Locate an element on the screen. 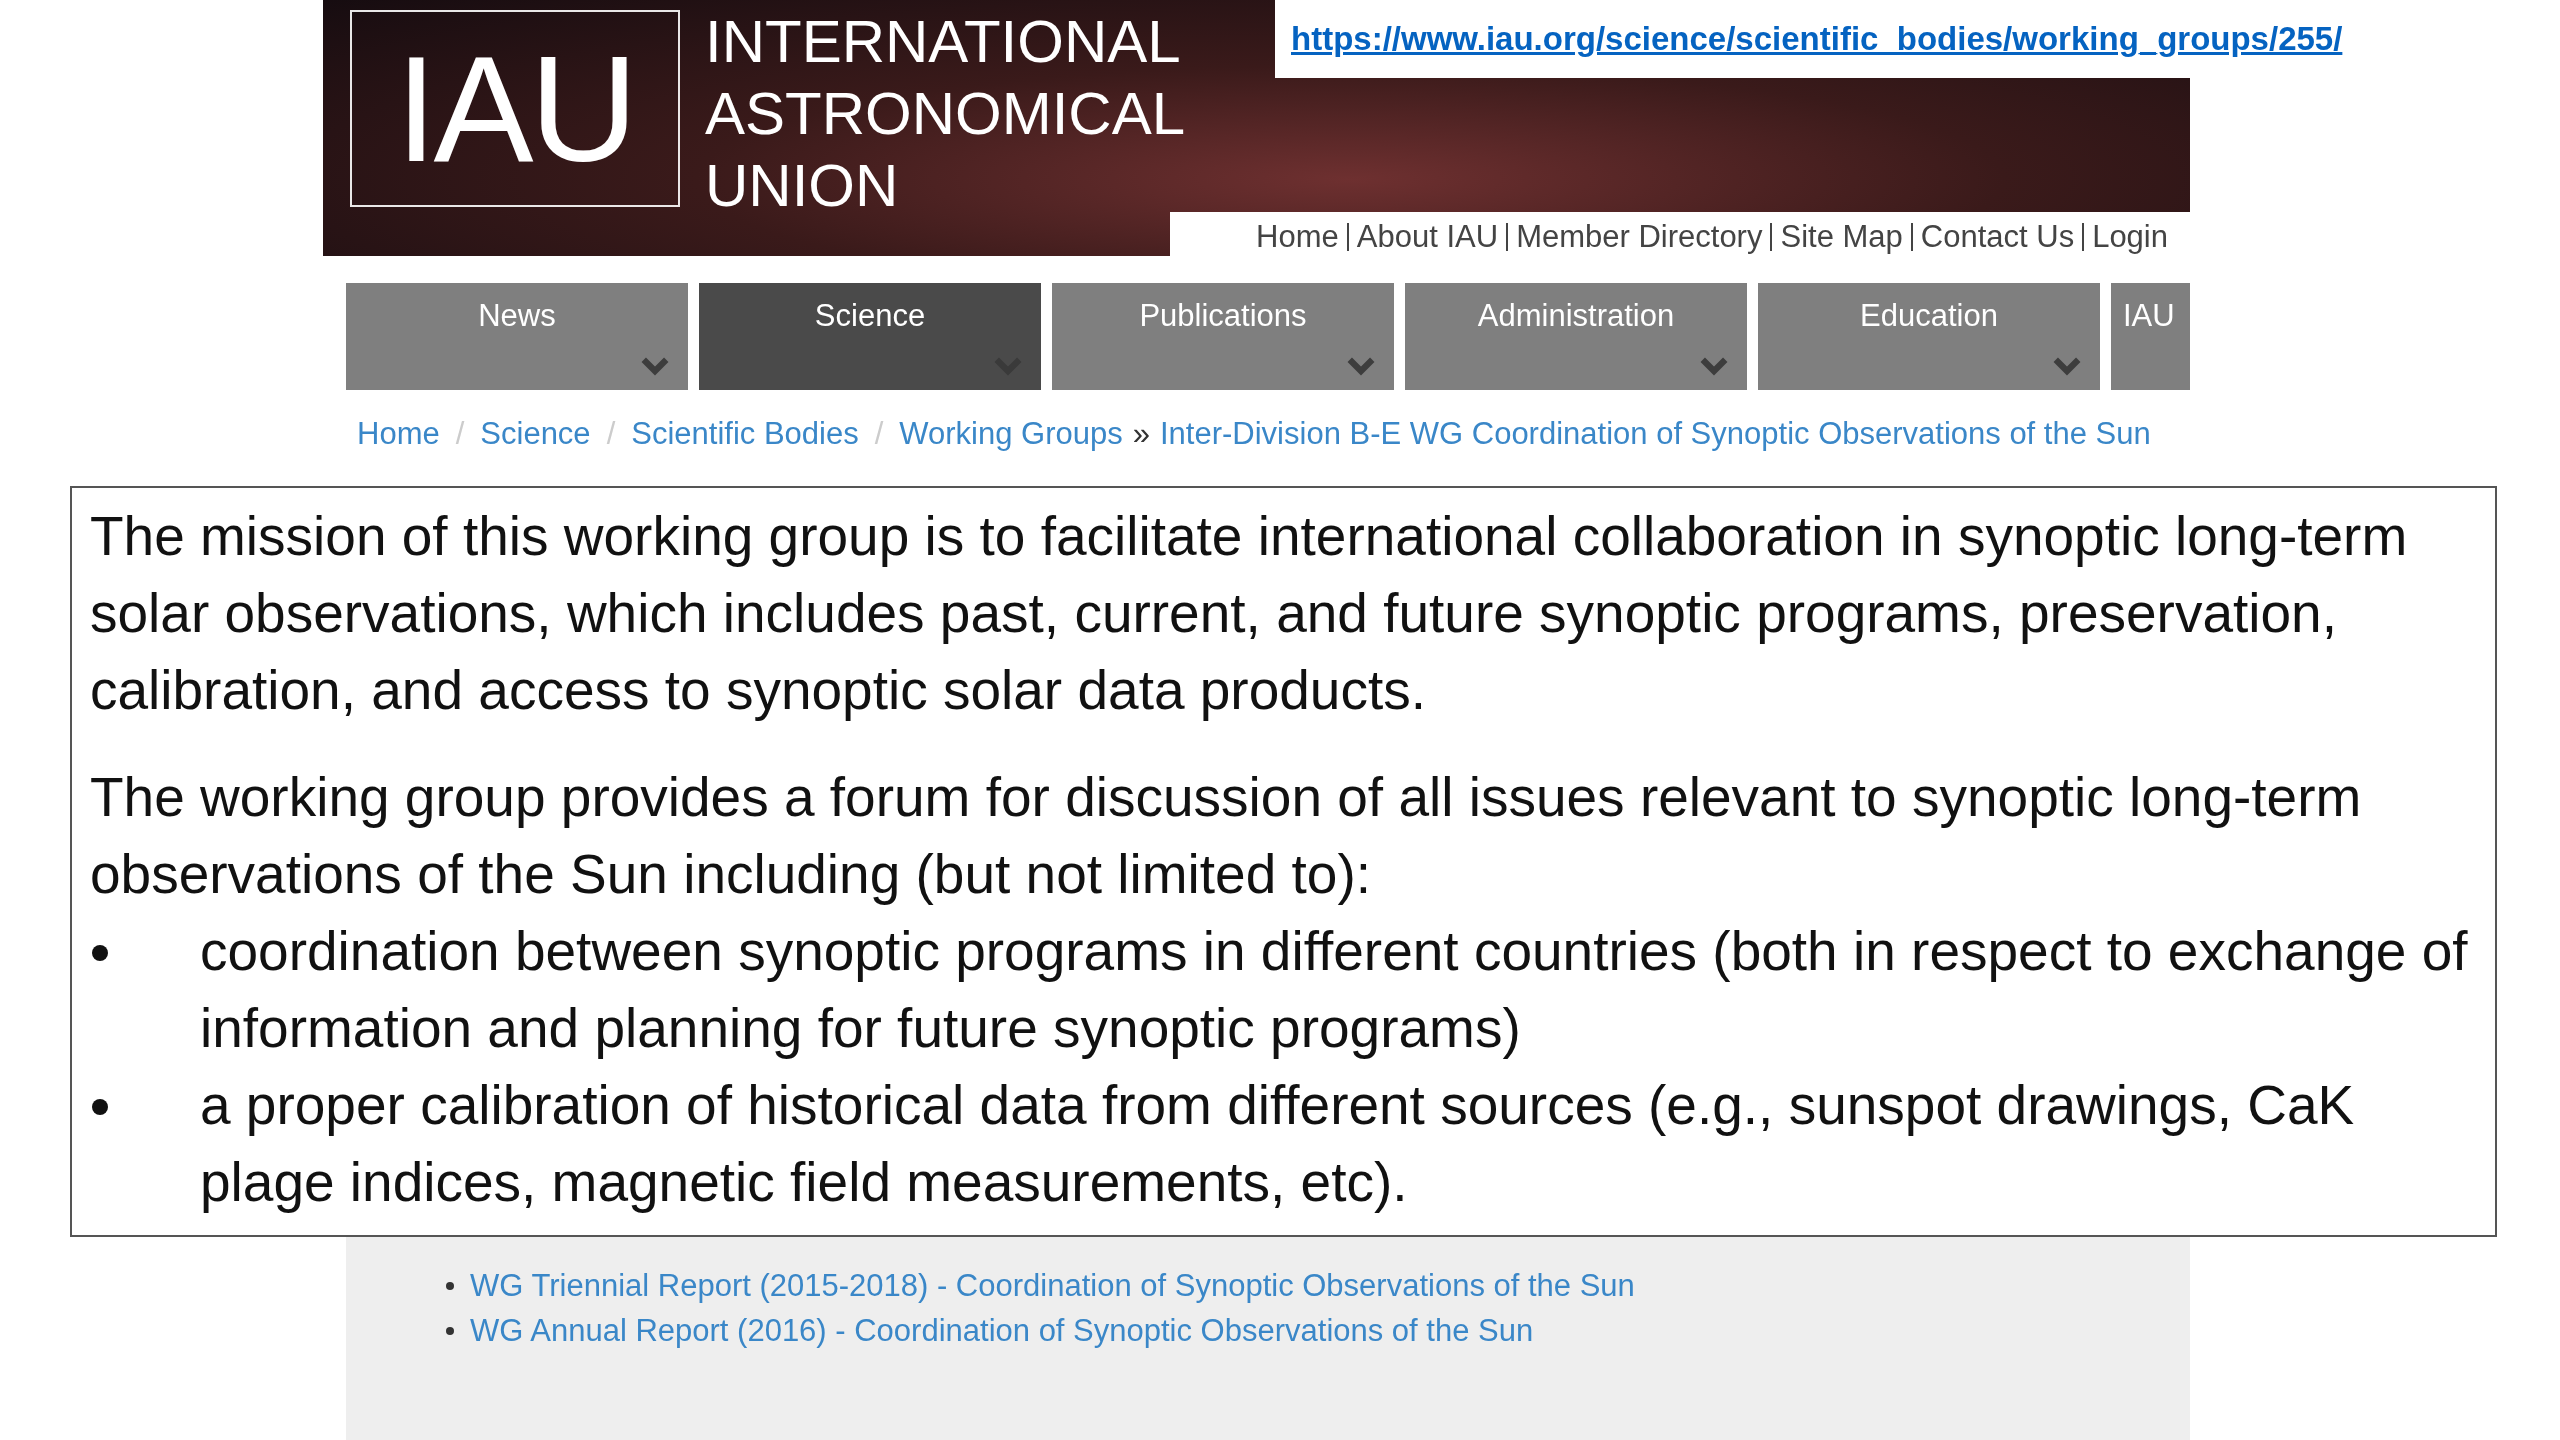 The height and width of the screenshot is (1440, 2560). breadcrumb-link: Science is located at coordinates (535, 434).